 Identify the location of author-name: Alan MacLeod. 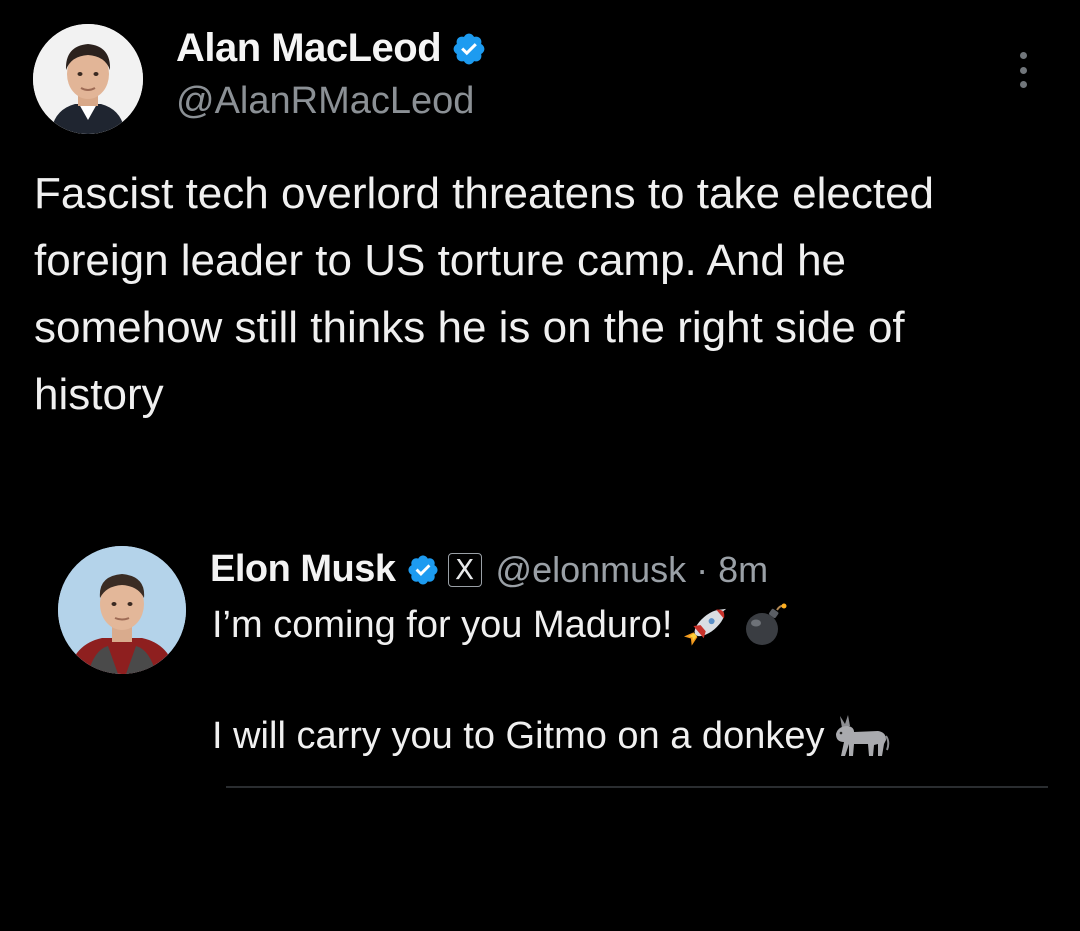
(309, 48).